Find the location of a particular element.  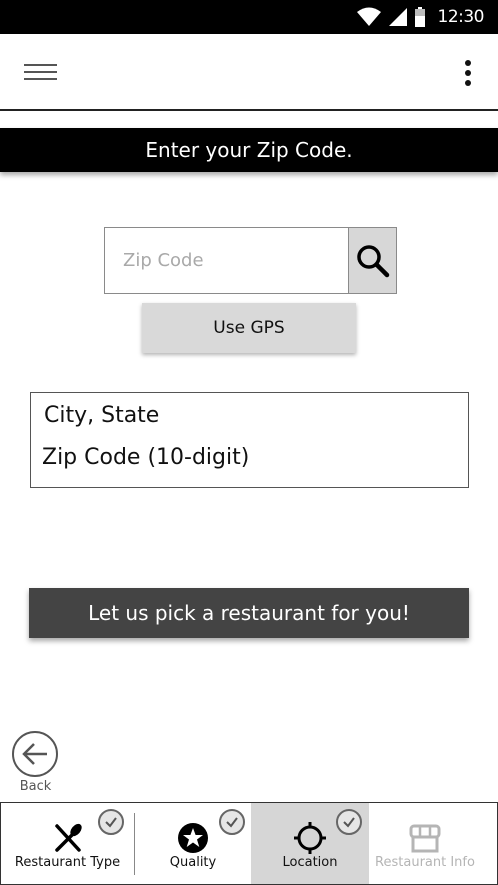

page-banner: Enter your Zip Code. is located at coordinates (249, 150).